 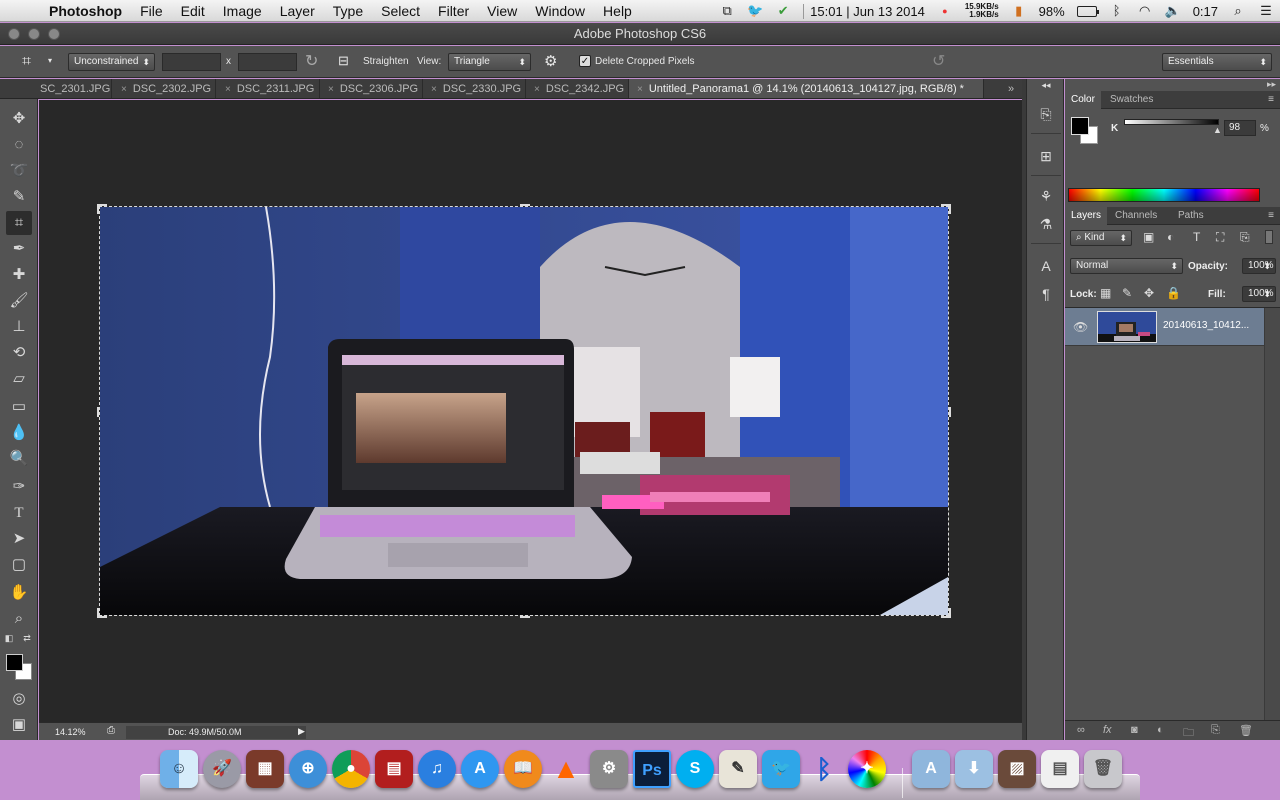 I want to click on tab-dsc-2301: SC_2301.JPG, so click(x=56, y=88).